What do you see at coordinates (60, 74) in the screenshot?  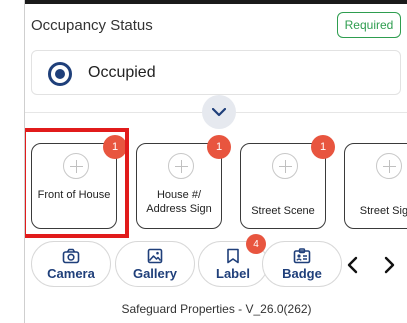 I see `radio-selected-icon` at bounding box center [60, 74].